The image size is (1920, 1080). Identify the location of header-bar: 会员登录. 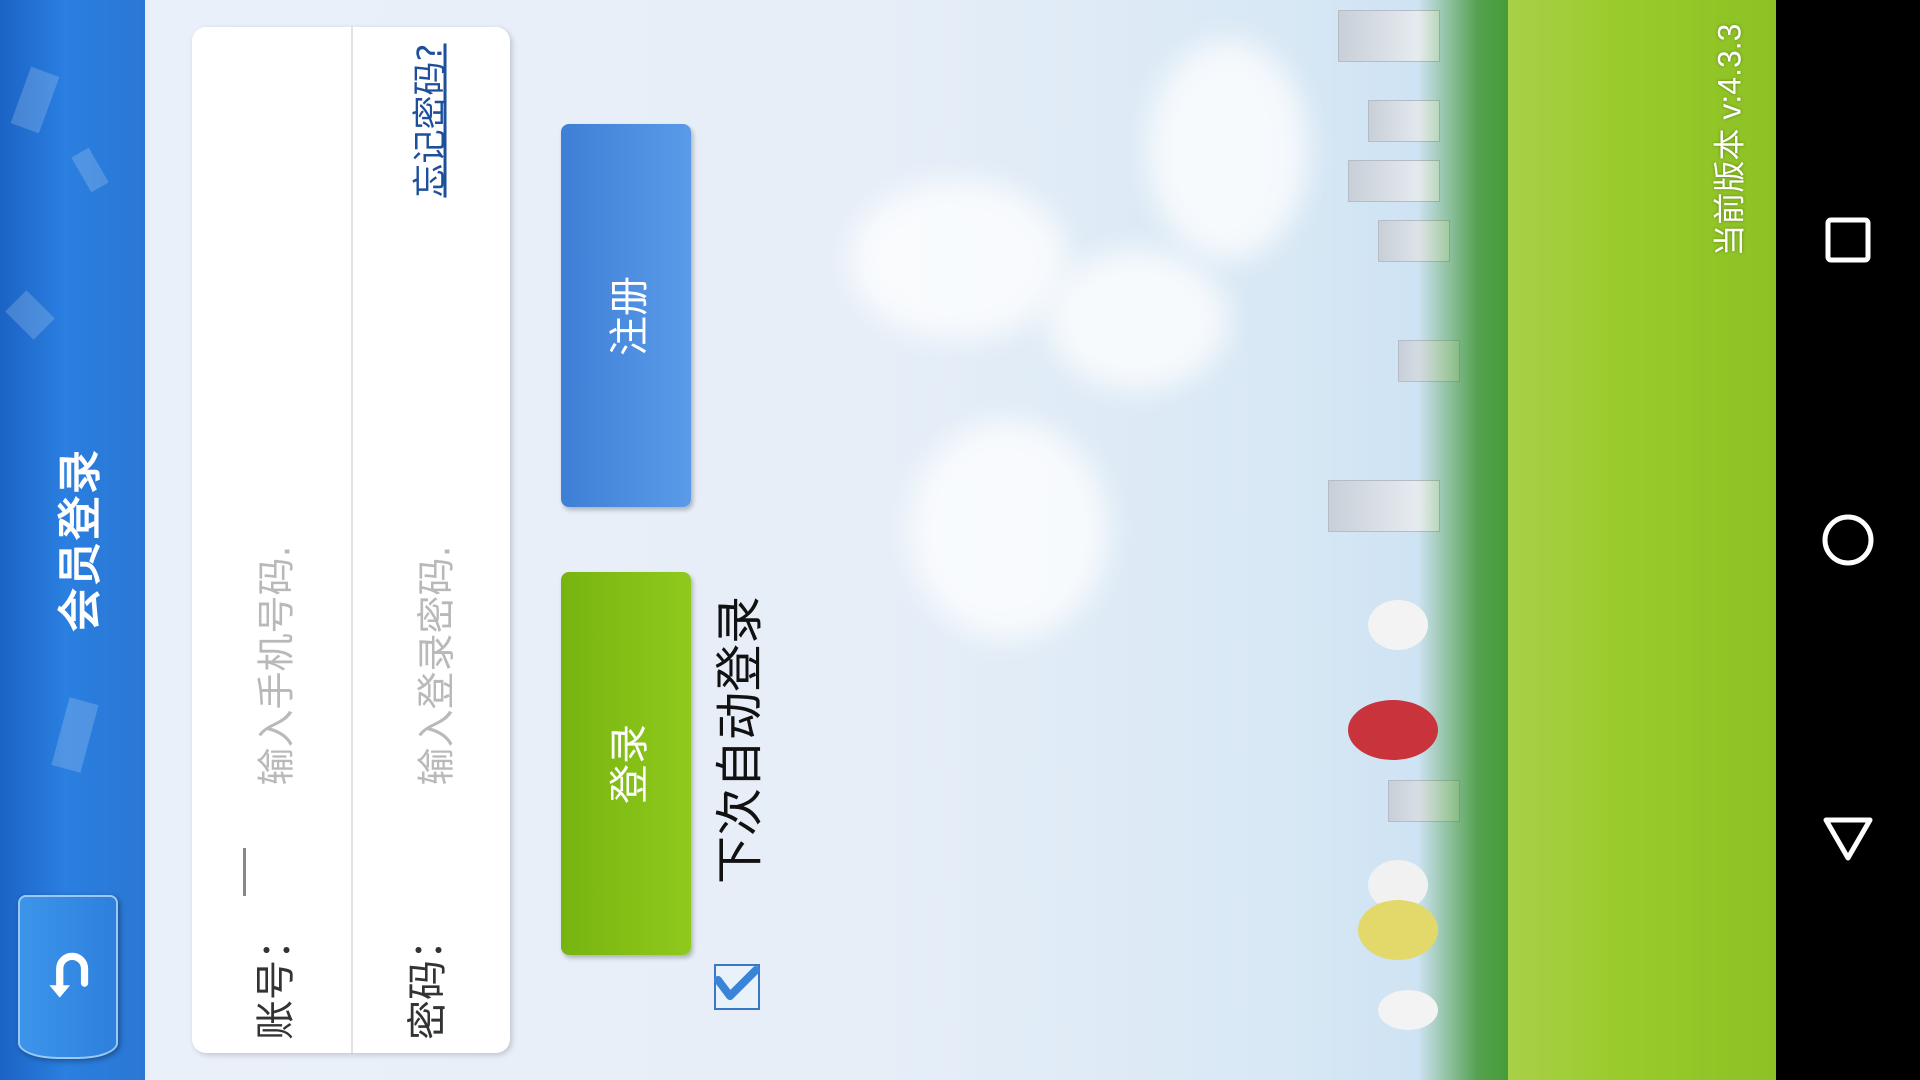
(74, 540).